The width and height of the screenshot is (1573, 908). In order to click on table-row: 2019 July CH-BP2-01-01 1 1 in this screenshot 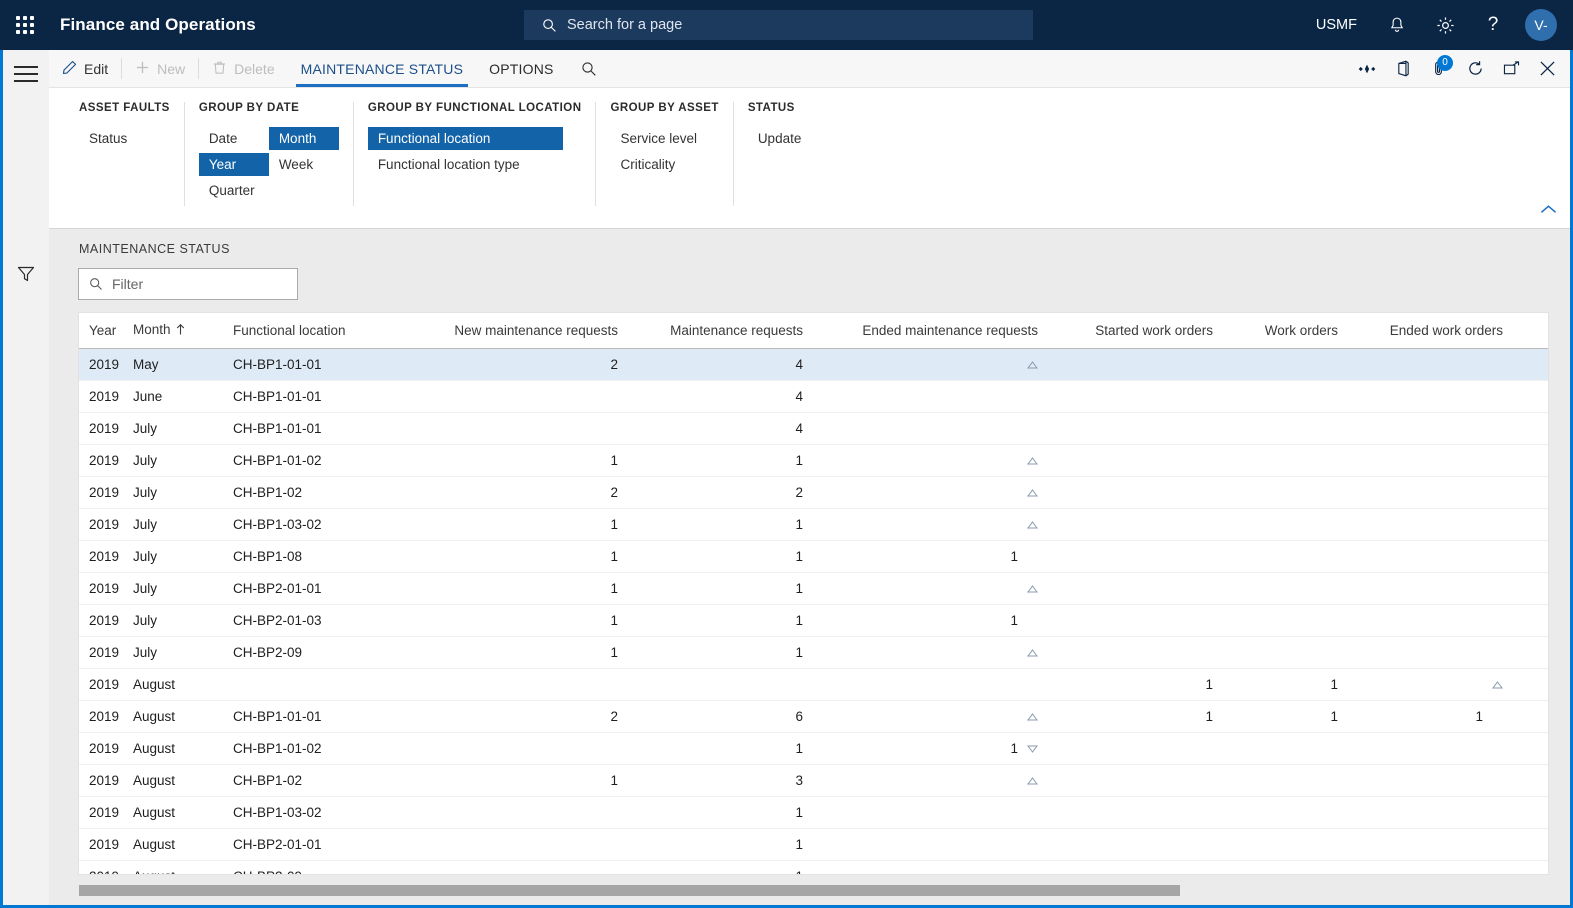, I will do `click(813, 588)`.